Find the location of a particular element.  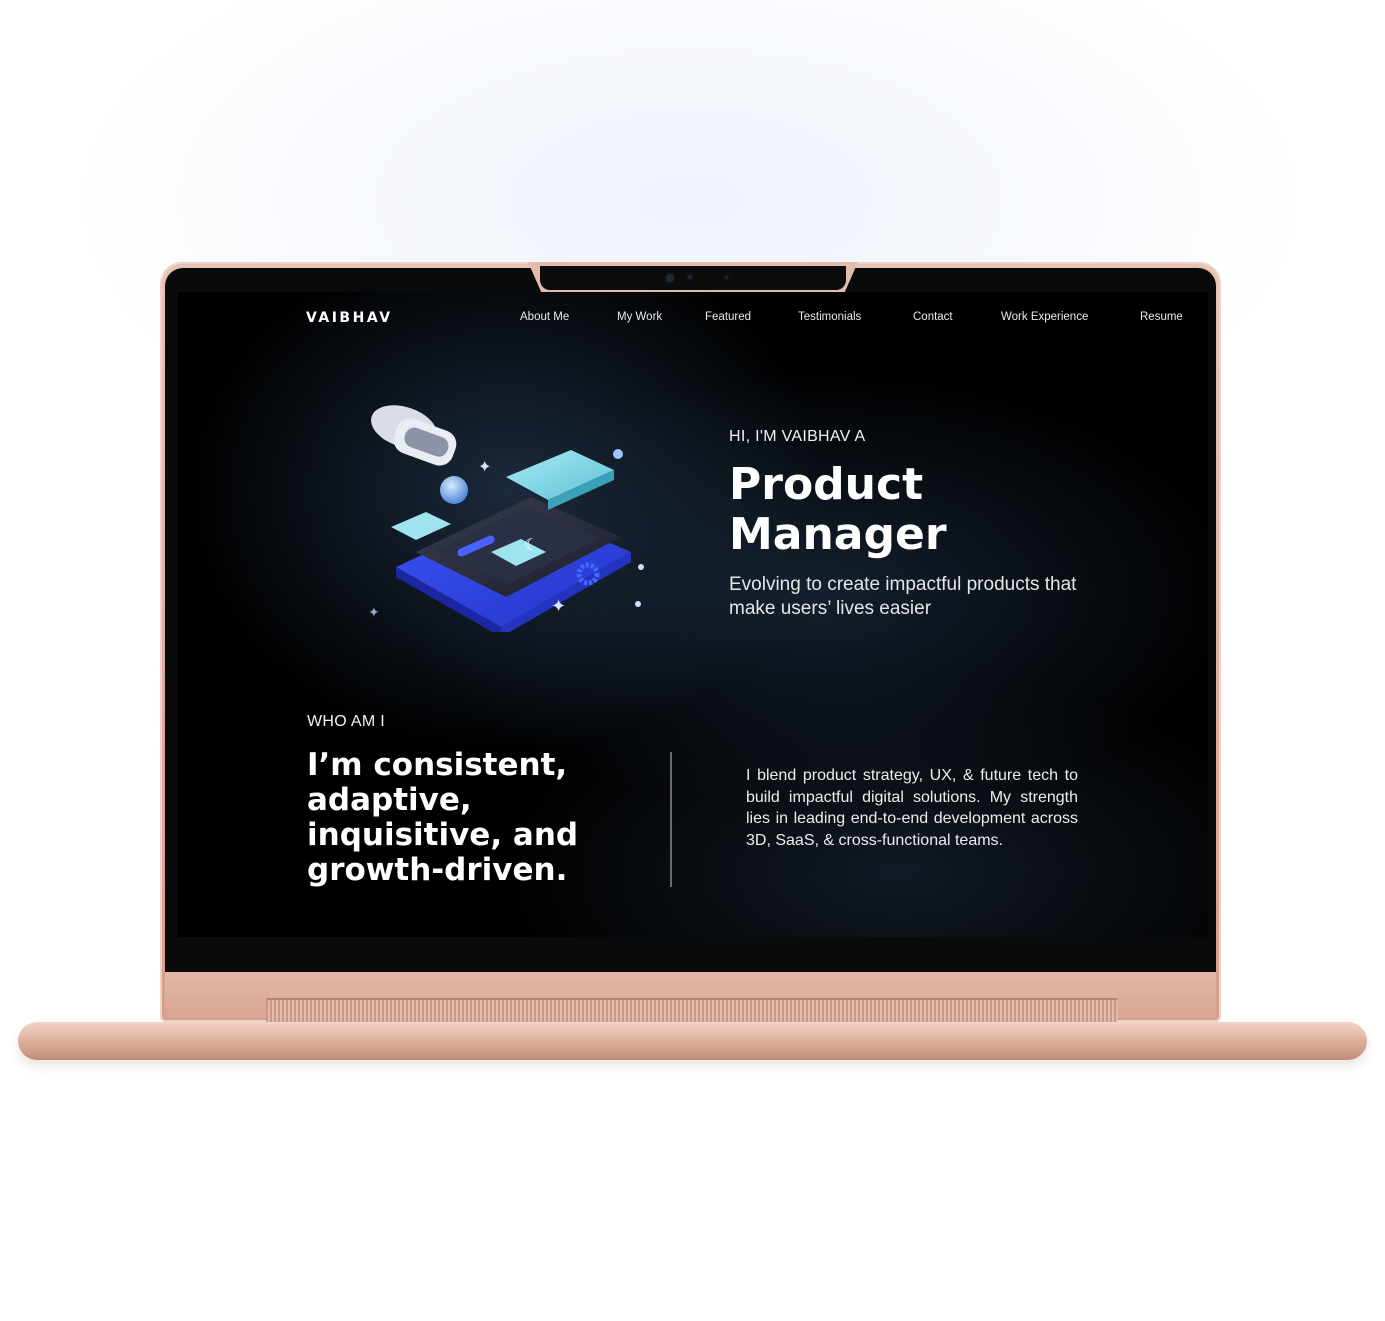

laptop-hinge-speaker is located at coordinates (692, 1010).